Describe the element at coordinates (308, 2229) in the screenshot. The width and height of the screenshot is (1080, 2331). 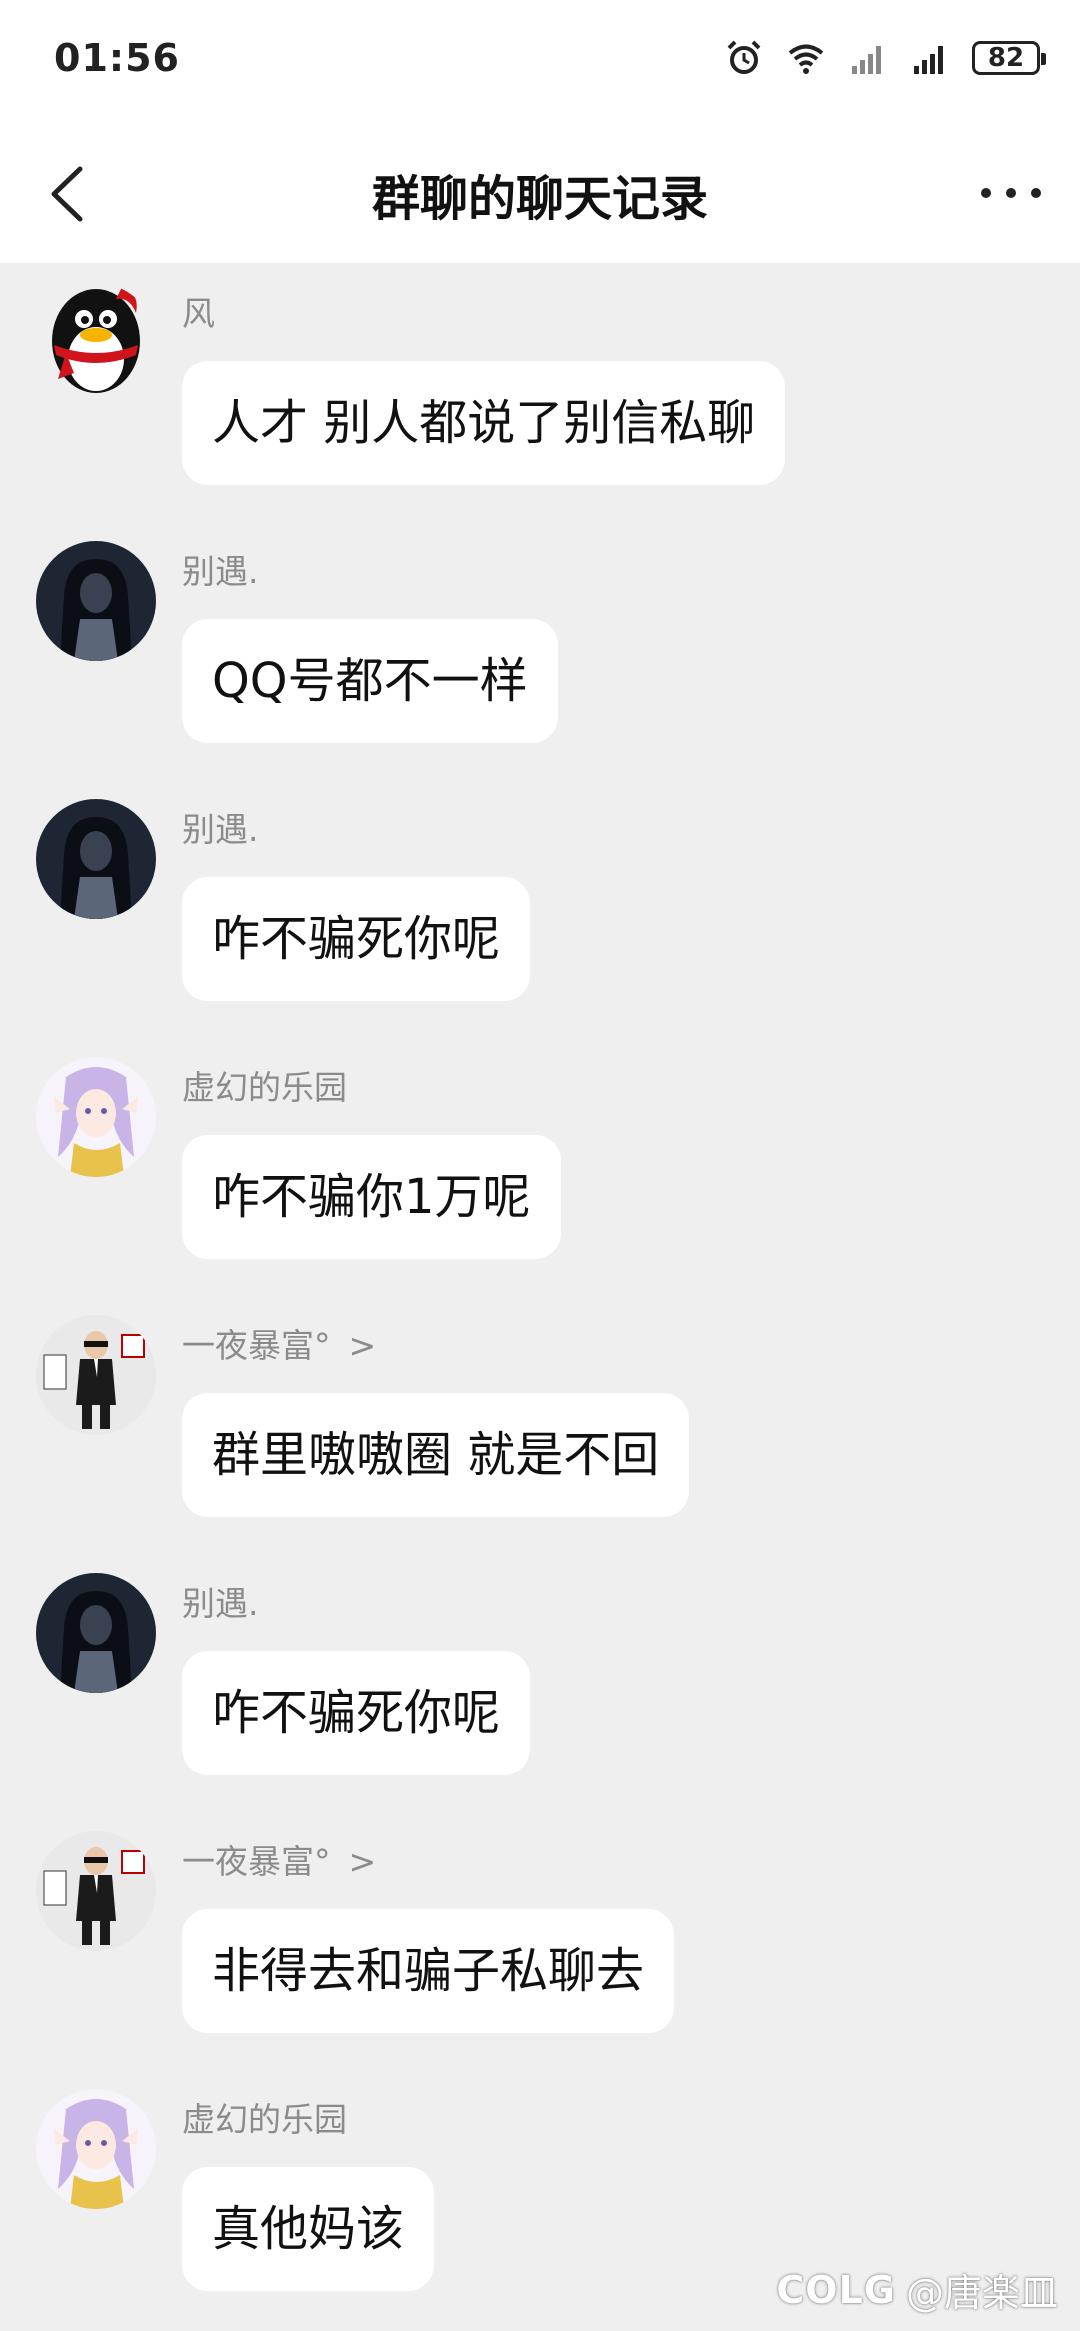
I see `message-bubble: 真他妈该` at that location.